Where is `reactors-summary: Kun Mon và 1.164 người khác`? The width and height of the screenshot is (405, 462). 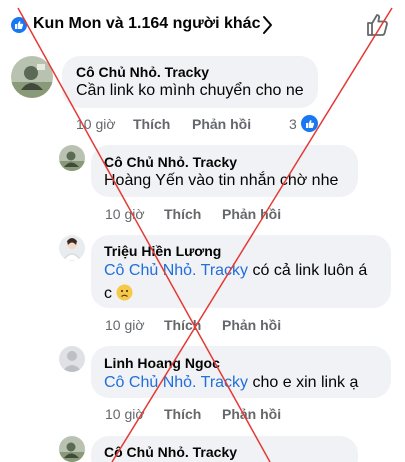 reactors-summary: Kun Mon và 1.164 người khác is located at coordinates (146, 24).